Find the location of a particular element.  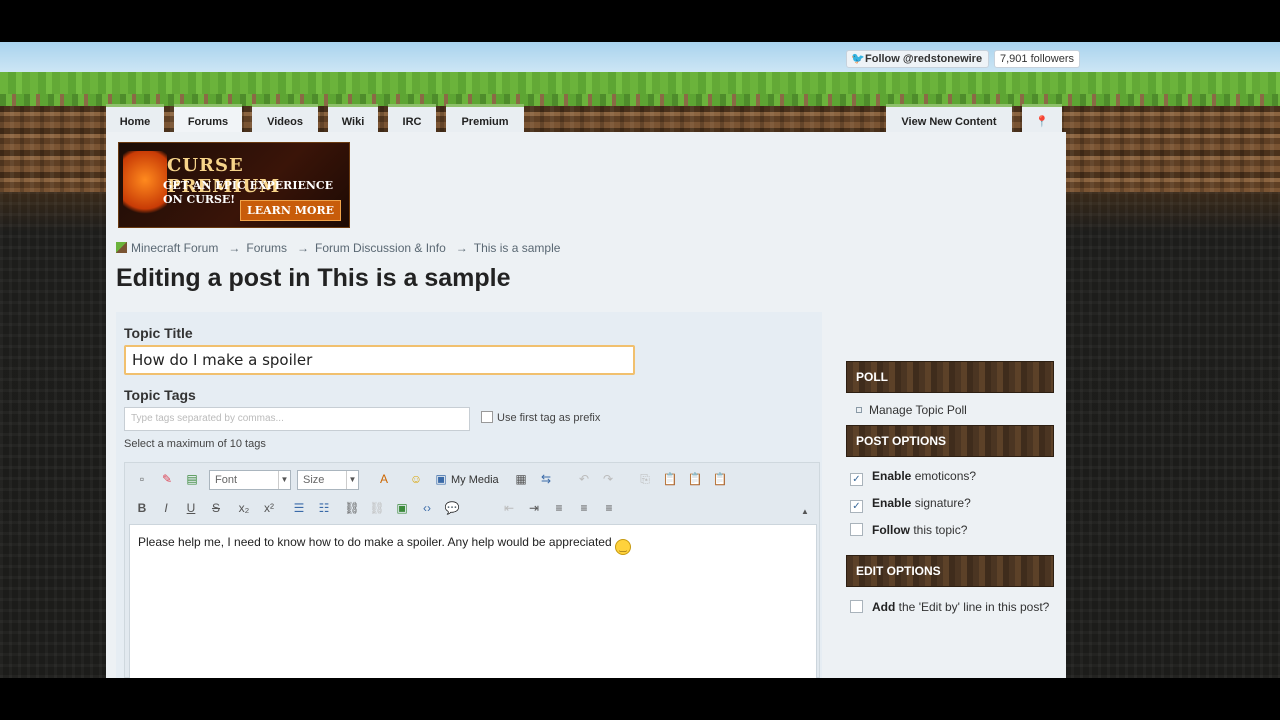

map-pin-icon: 📍 is located at coordinates (1042, 122).